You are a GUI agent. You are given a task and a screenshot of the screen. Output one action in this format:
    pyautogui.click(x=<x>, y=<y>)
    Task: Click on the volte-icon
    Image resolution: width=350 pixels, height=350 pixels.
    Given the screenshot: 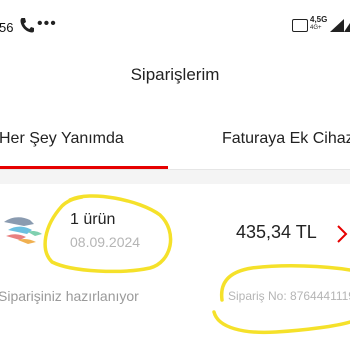 What is the action you would take?
    pyautogui.click(x=300, y=25)
    